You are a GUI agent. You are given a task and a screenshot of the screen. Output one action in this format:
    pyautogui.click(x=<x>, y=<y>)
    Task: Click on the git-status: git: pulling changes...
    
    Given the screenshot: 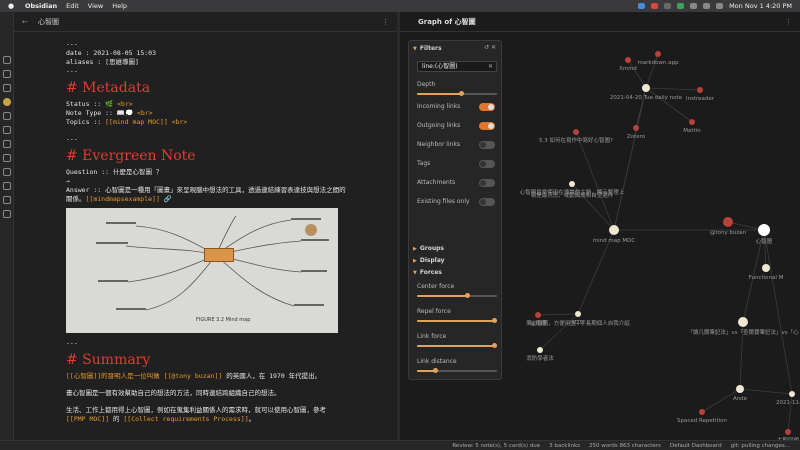 What is the action you would take?
    pyautogui.click(x=760, y=446)
    